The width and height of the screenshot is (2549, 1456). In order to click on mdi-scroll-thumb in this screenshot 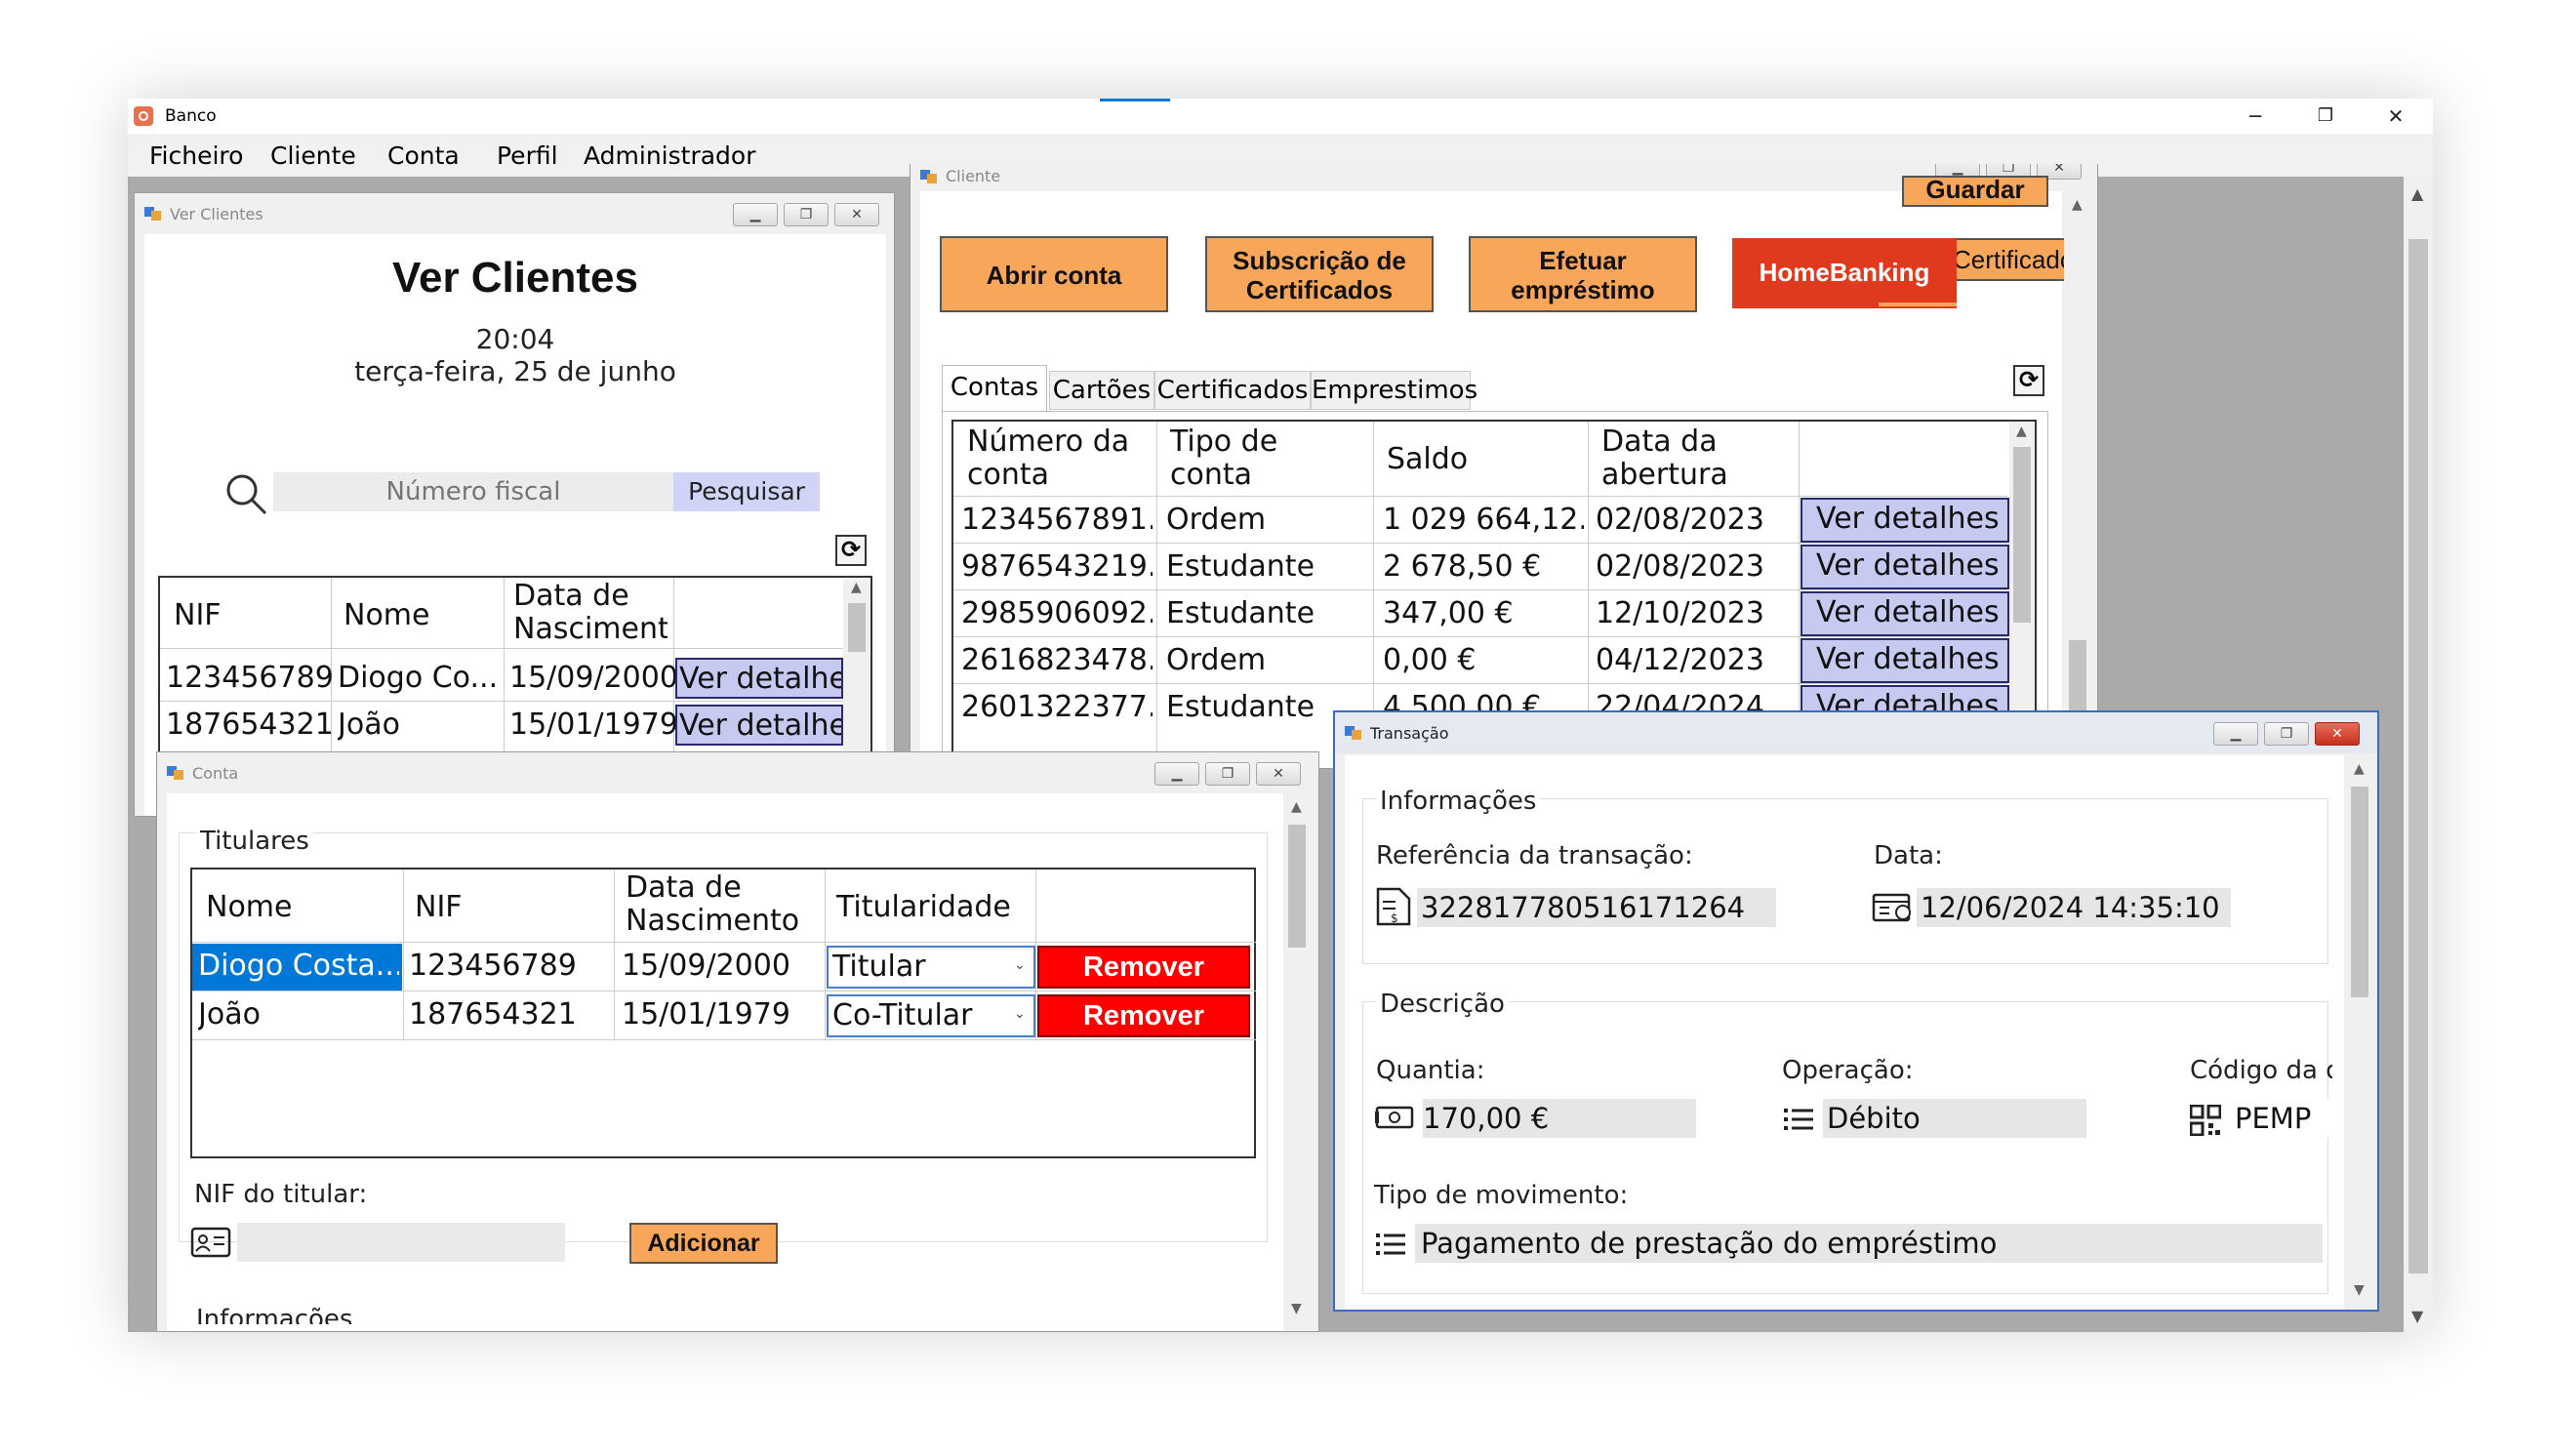, I will do `click(2418, 756)`.